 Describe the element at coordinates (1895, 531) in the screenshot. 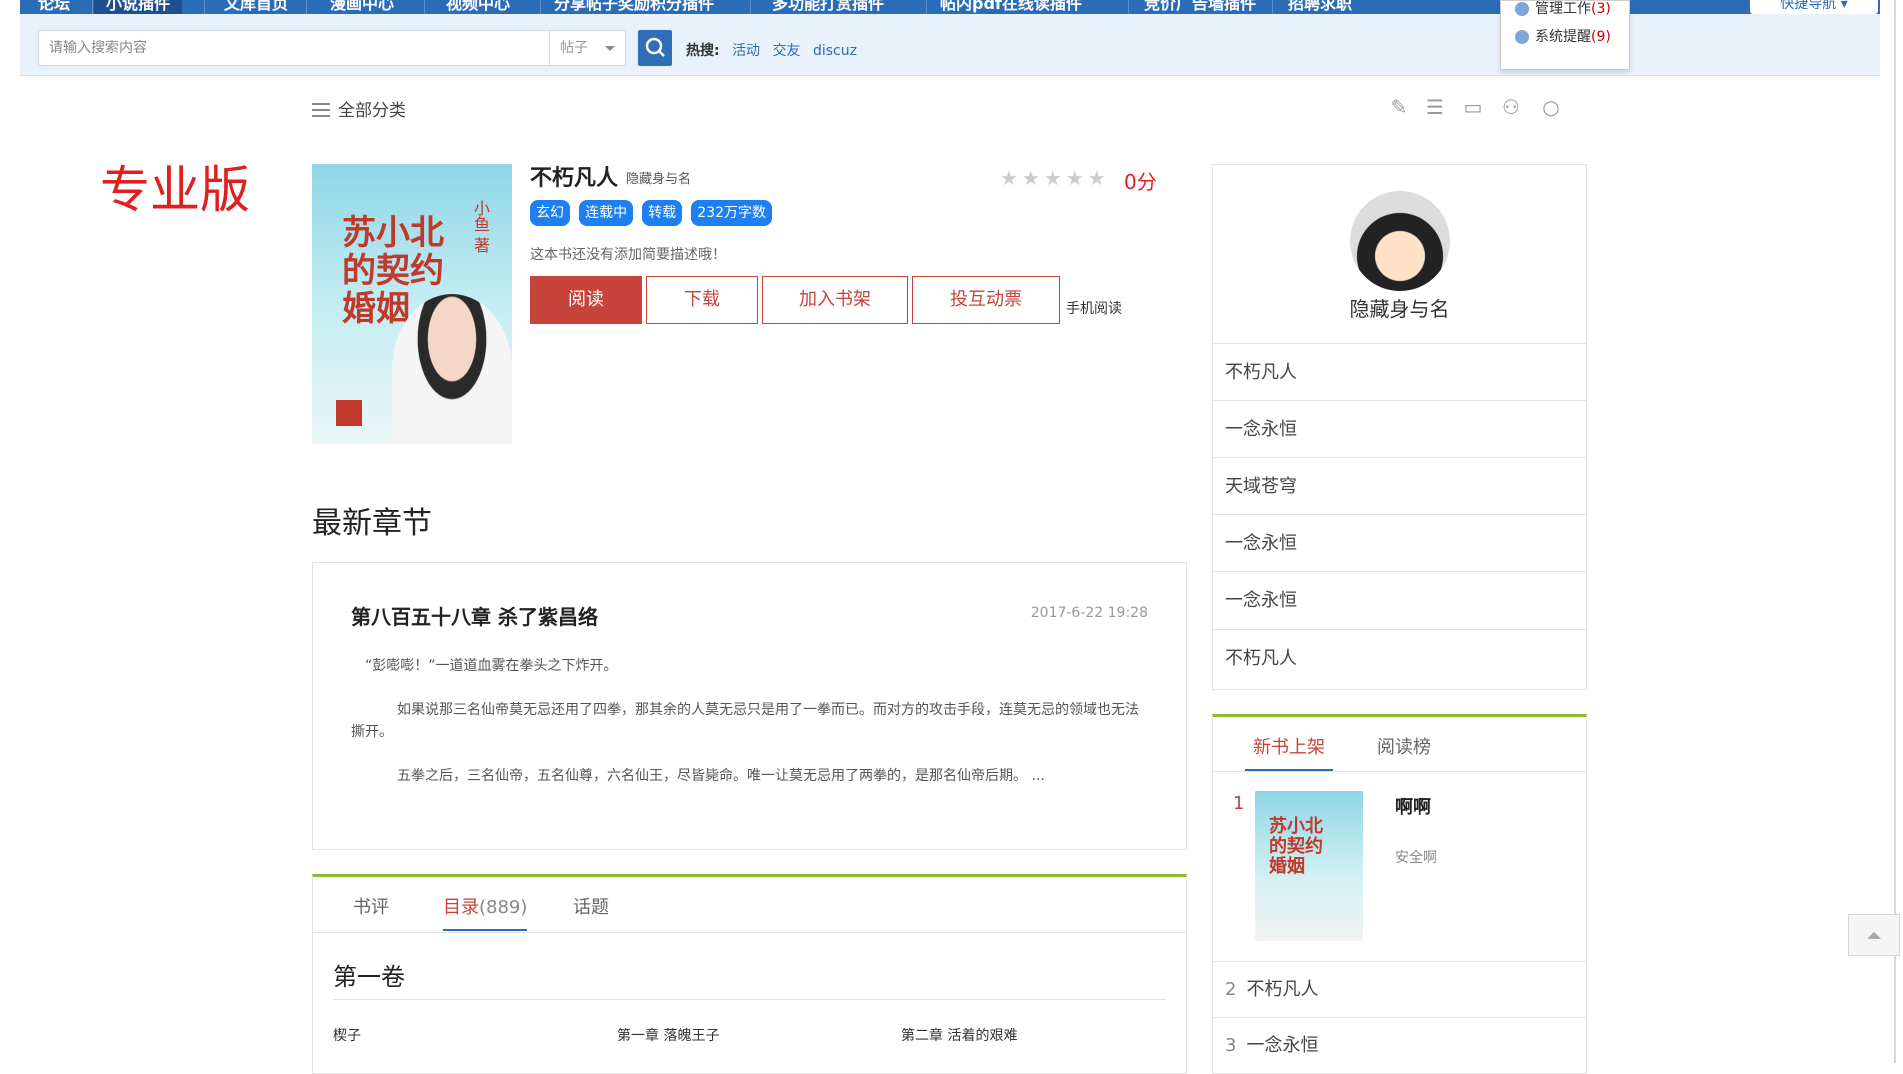

I see `scrollbar` at that location.